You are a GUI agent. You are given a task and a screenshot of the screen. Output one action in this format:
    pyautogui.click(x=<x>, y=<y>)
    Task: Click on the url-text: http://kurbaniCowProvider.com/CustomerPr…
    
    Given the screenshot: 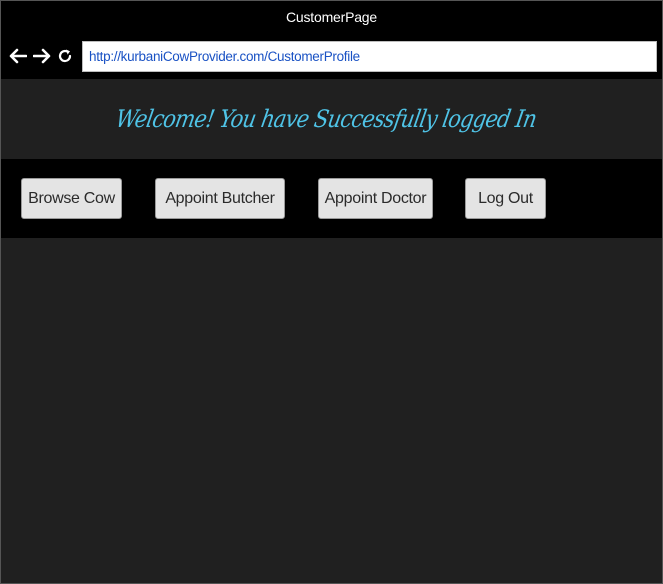 What is the action you would take?
    pyautogui.click(x=224, y=56)
    